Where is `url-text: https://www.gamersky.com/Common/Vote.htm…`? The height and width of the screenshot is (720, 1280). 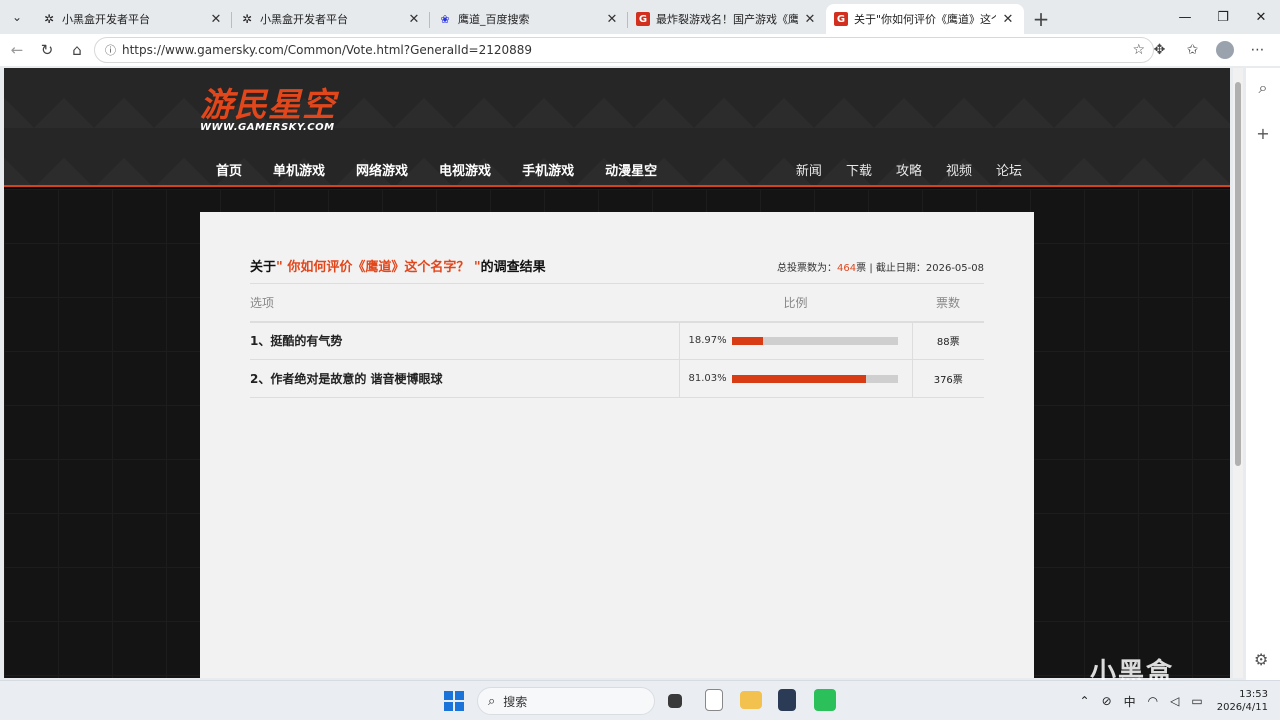
url-text: https://www.gamersky.com/Common/Vote.htm… is located at coordinates (327, 50).